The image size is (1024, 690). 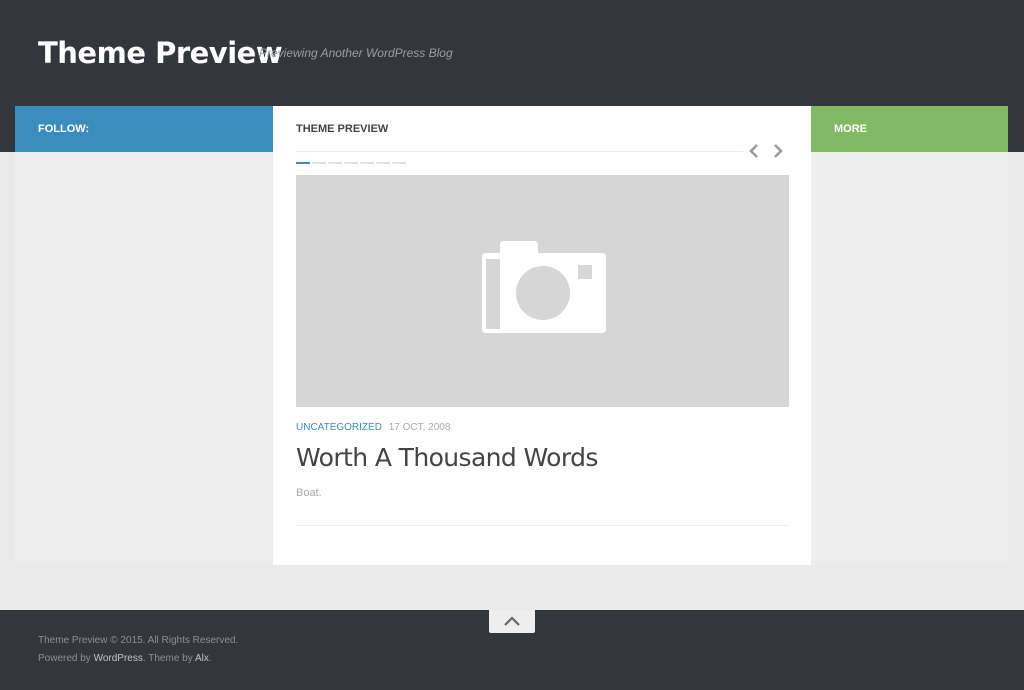 I want to click on camera-icon, so click(x=544, y=287).